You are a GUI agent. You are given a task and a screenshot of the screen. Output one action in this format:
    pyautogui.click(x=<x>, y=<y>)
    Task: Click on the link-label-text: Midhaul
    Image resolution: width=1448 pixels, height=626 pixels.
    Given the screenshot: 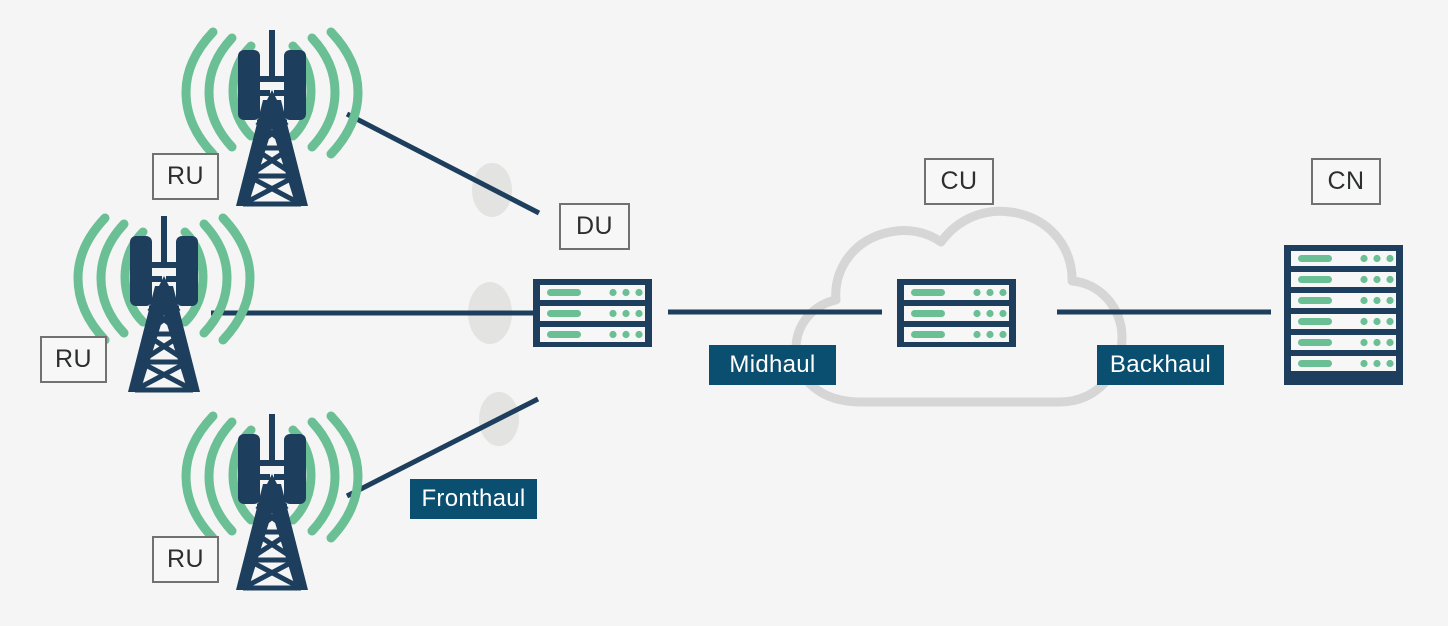 What is the action you would take?
    pyautogui.click(x=772, y=364)
    